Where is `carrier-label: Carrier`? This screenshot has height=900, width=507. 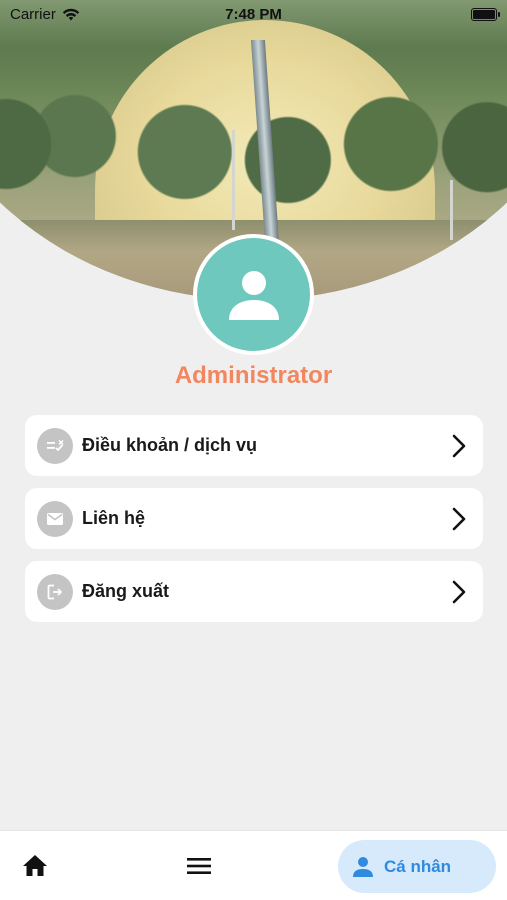
carrier-label: Carrier is located at coordinates (33, 14).